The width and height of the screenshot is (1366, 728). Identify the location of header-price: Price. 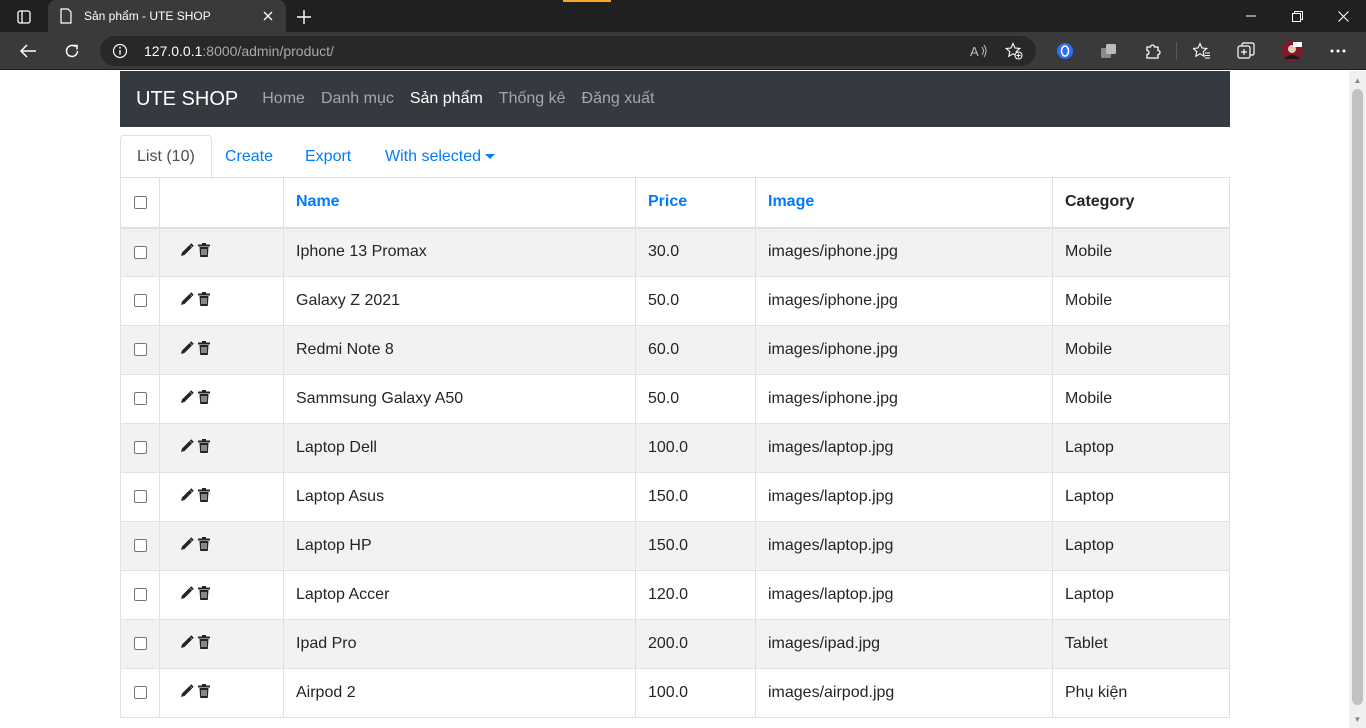
(695, 203).